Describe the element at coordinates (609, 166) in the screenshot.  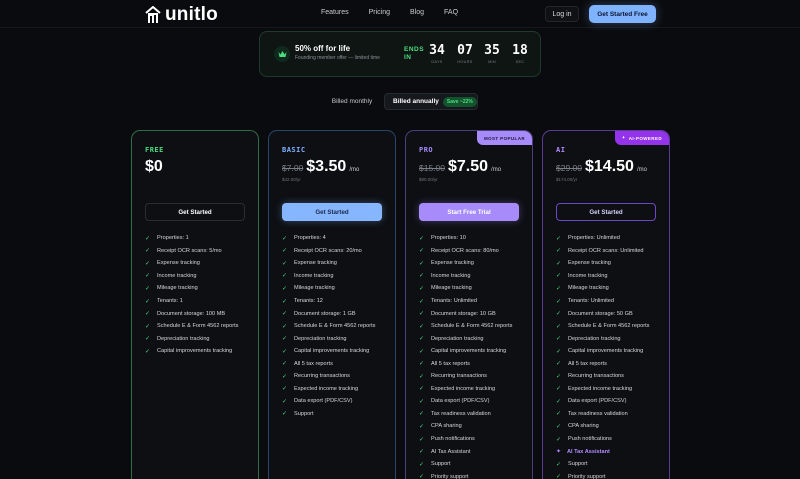
I see `plan-price: $14.50` at that location.